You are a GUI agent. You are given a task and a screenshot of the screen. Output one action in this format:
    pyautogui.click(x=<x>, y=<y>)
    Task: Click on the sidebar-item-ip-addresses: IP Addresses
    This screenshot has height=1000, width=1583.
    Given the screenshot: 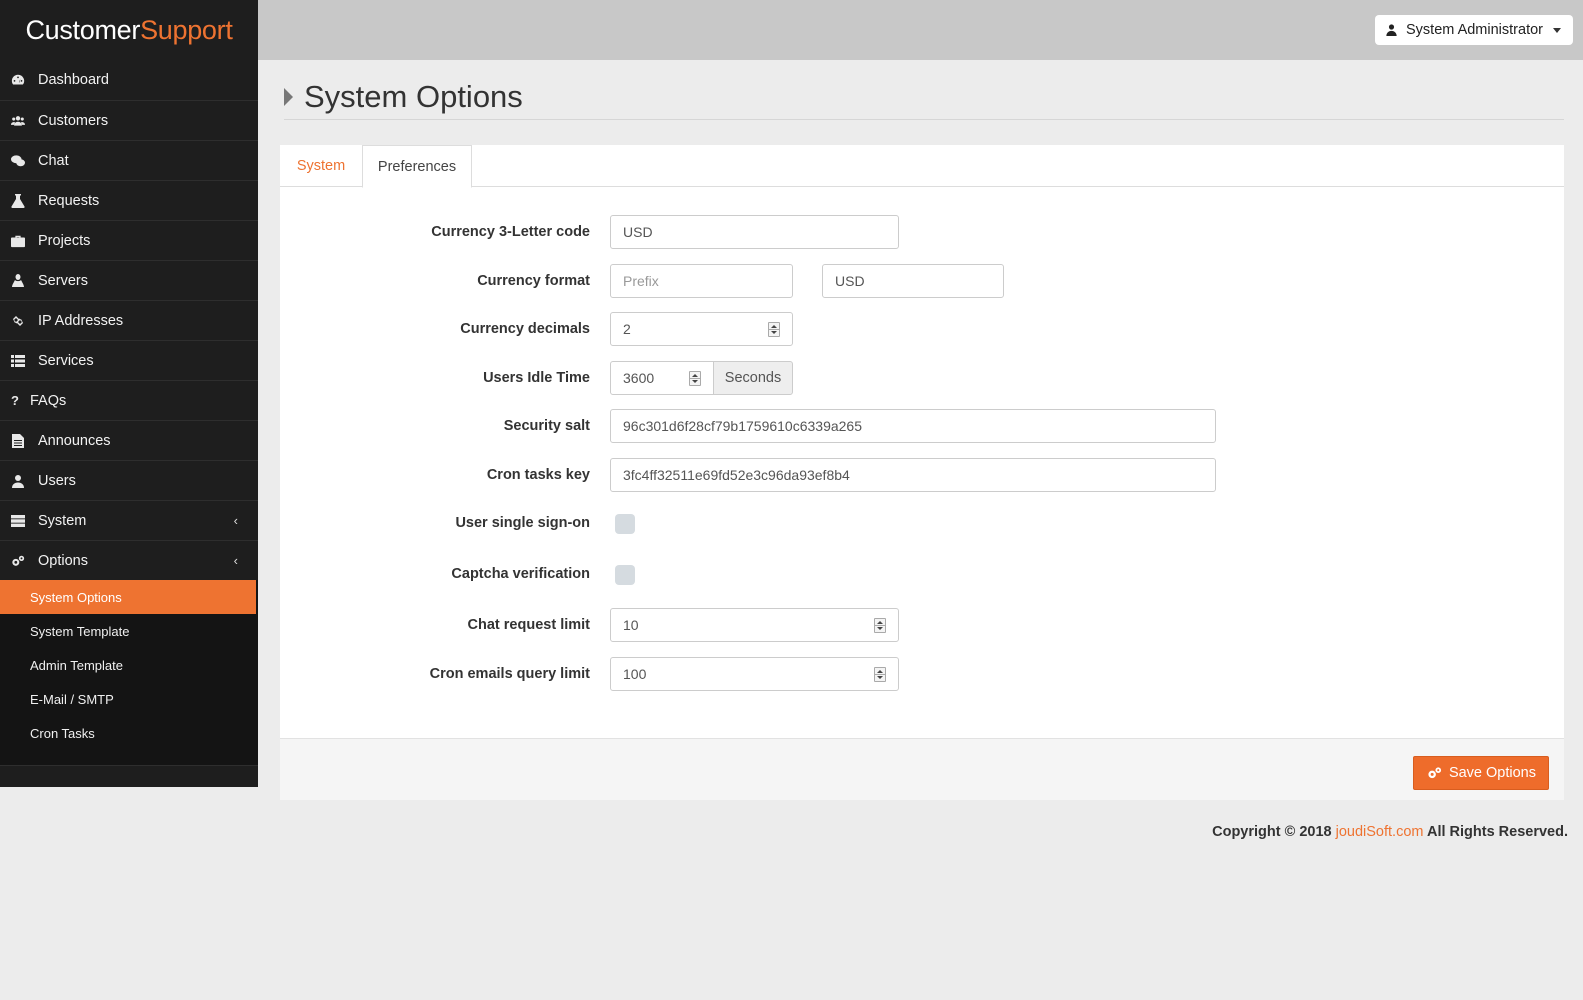 What is the action you would take?
    pyautogui.click(x=129, y=320)
    